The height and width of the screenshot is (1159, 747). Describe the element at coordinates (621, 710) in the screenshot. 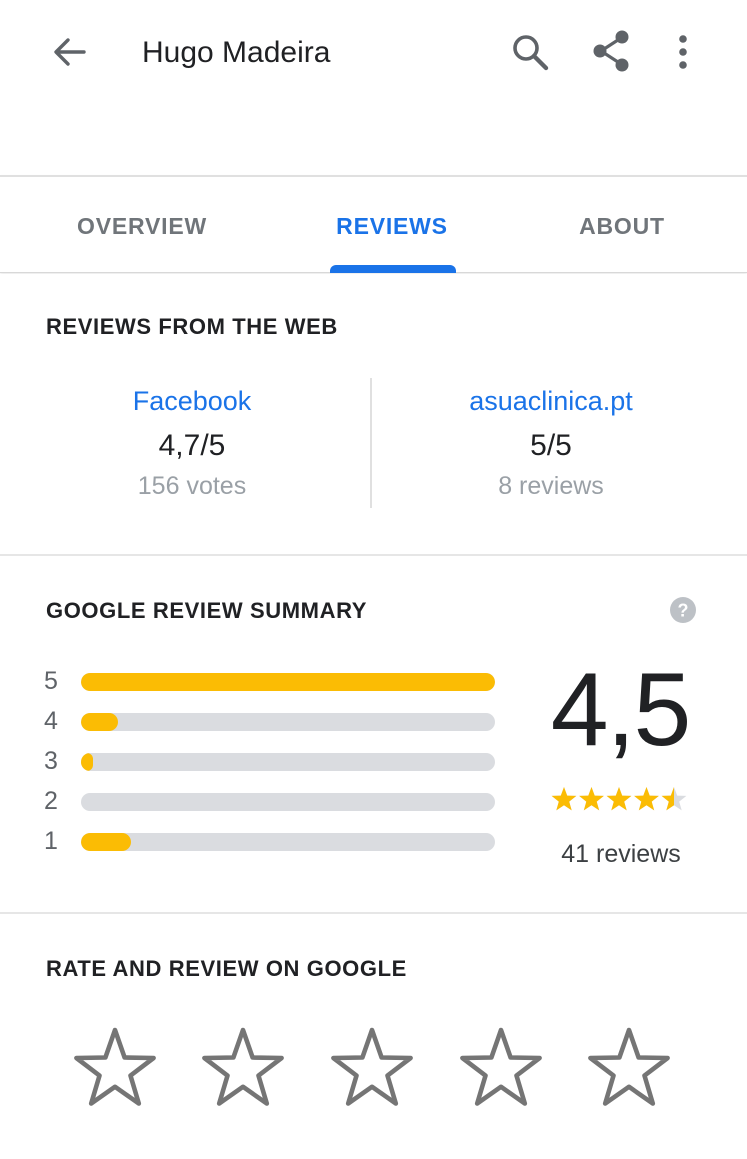

I see `average-rating: 4,5` at that location.